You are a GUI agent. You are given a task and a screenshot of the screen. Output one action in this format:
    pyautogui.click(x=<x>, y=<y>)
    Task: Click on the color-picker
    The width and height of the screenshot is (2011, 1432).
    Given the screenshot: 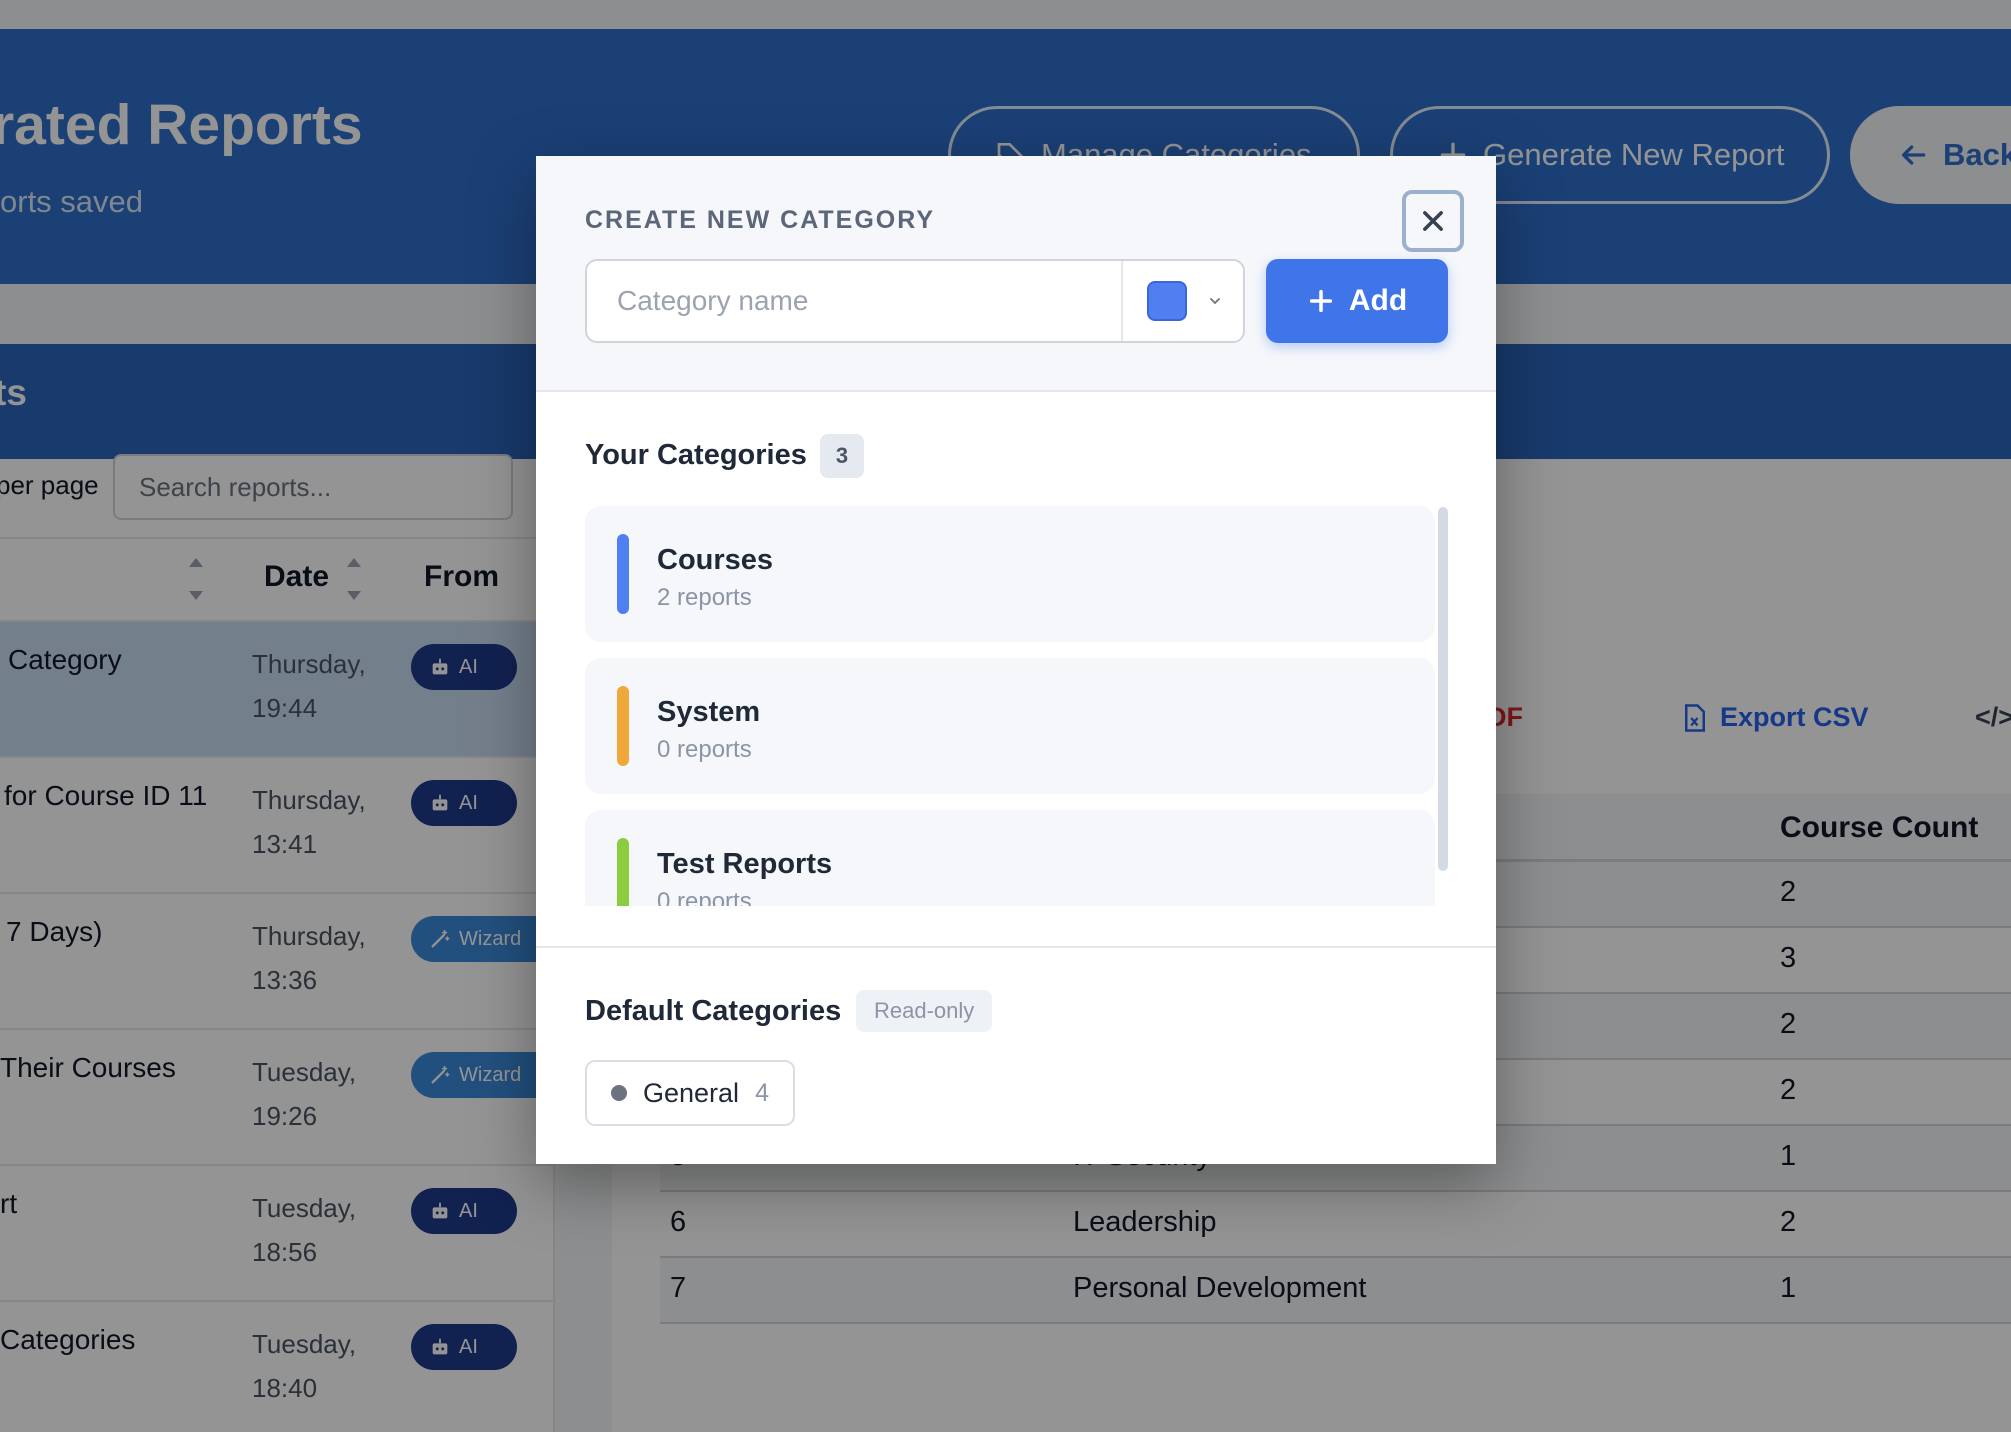 What is the action you would take?
    pyautogui.click(x=1183, y=301)
    